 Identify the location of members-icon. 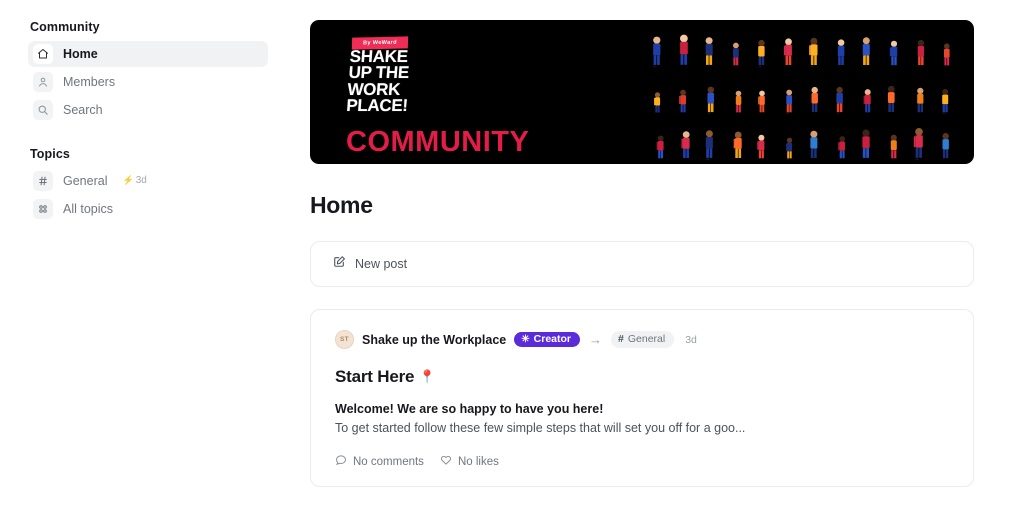
(43, 82).